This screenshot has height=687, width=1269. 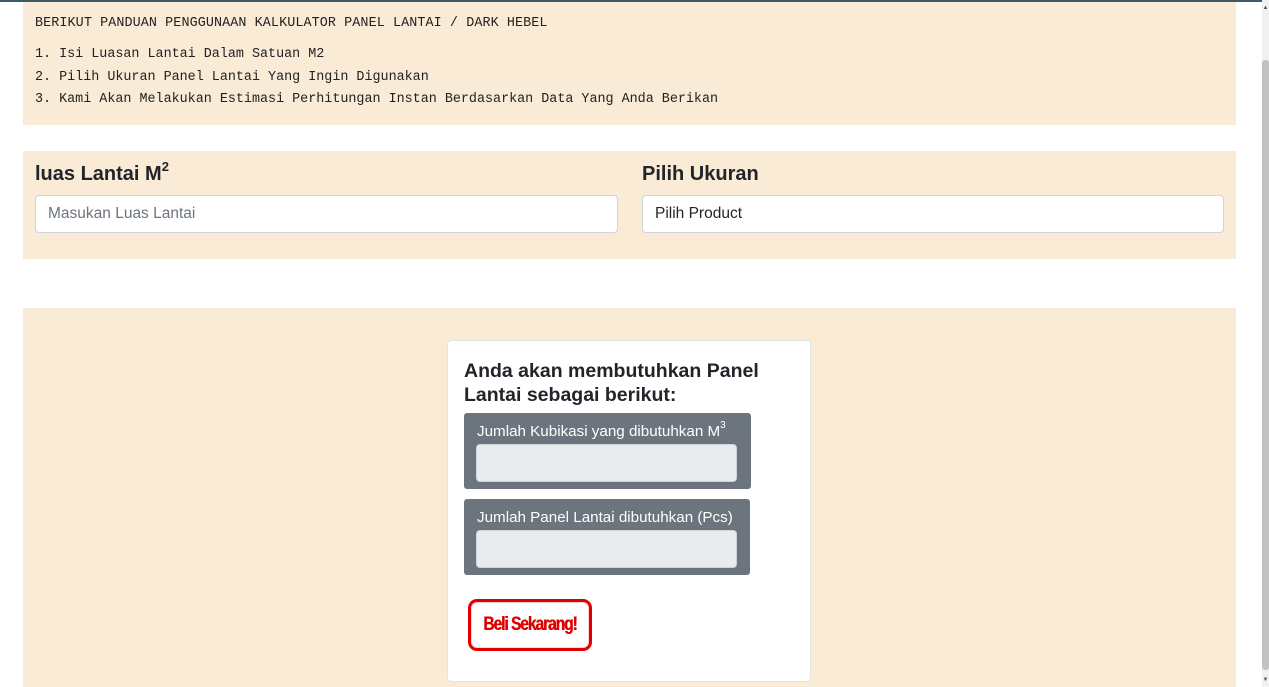 I want to click on scrollbar-thumb, so click(x=1265, y=365).